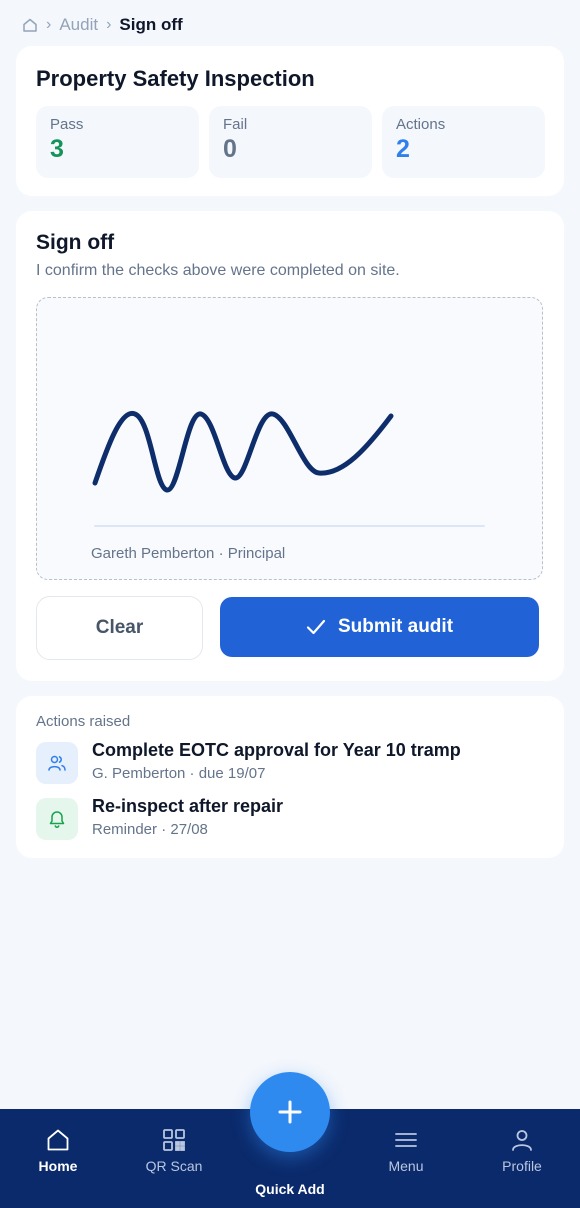 This screenshot has height=1208, width=580. Describe the element at coordinates (403, 149) in the screenshot. I see `stat-value: 2` at that location.